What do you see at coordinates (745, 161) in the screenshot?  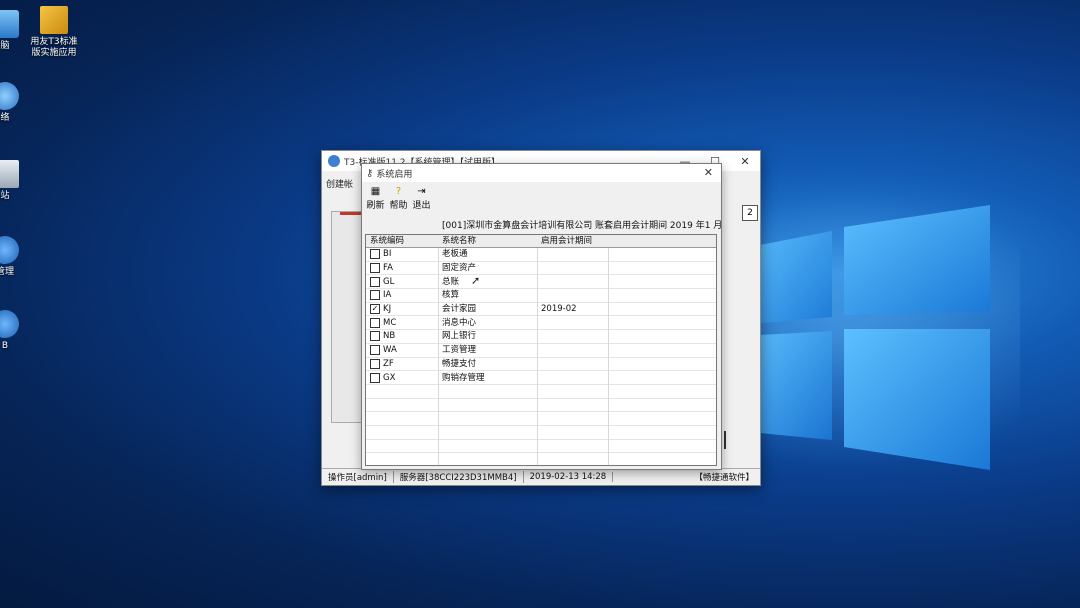 I see `close-button: ✕` at bounding box center [745, 161].